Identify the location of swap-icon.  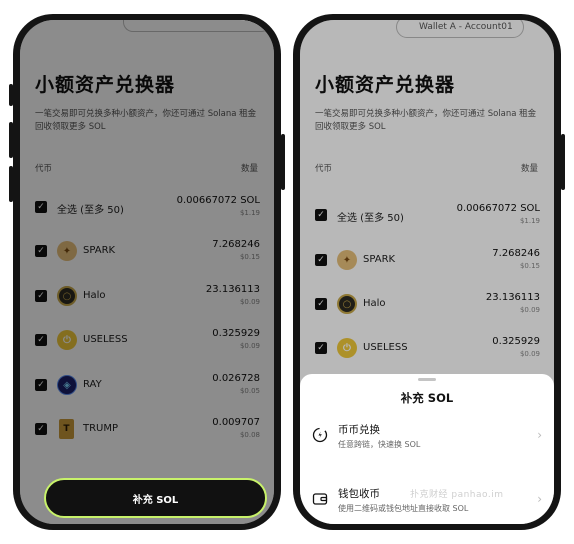
(320, 435).